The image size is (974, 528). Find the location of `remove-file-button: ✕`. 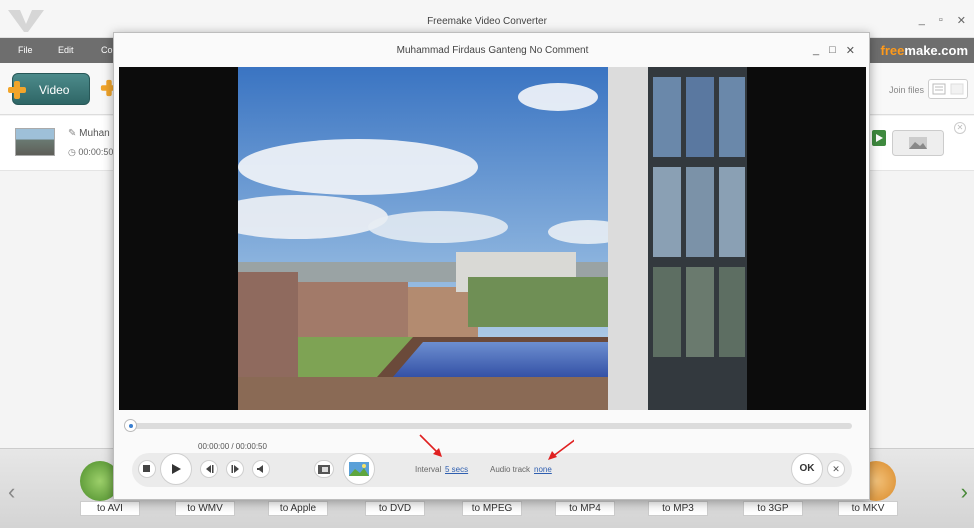

remove-file-button: ✕ is located at coordinates (960, 128).